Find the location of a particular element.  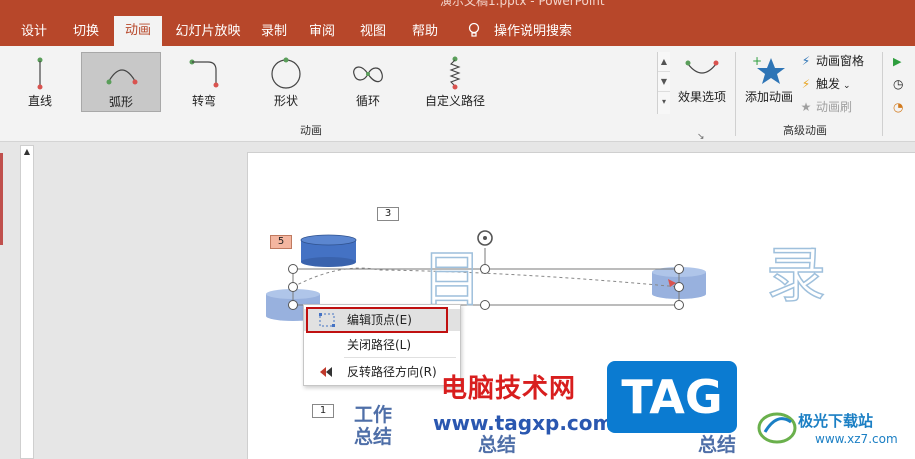

menu-item-reverse-path: 反转路径方向(R) is located at coordinates (382, 372).